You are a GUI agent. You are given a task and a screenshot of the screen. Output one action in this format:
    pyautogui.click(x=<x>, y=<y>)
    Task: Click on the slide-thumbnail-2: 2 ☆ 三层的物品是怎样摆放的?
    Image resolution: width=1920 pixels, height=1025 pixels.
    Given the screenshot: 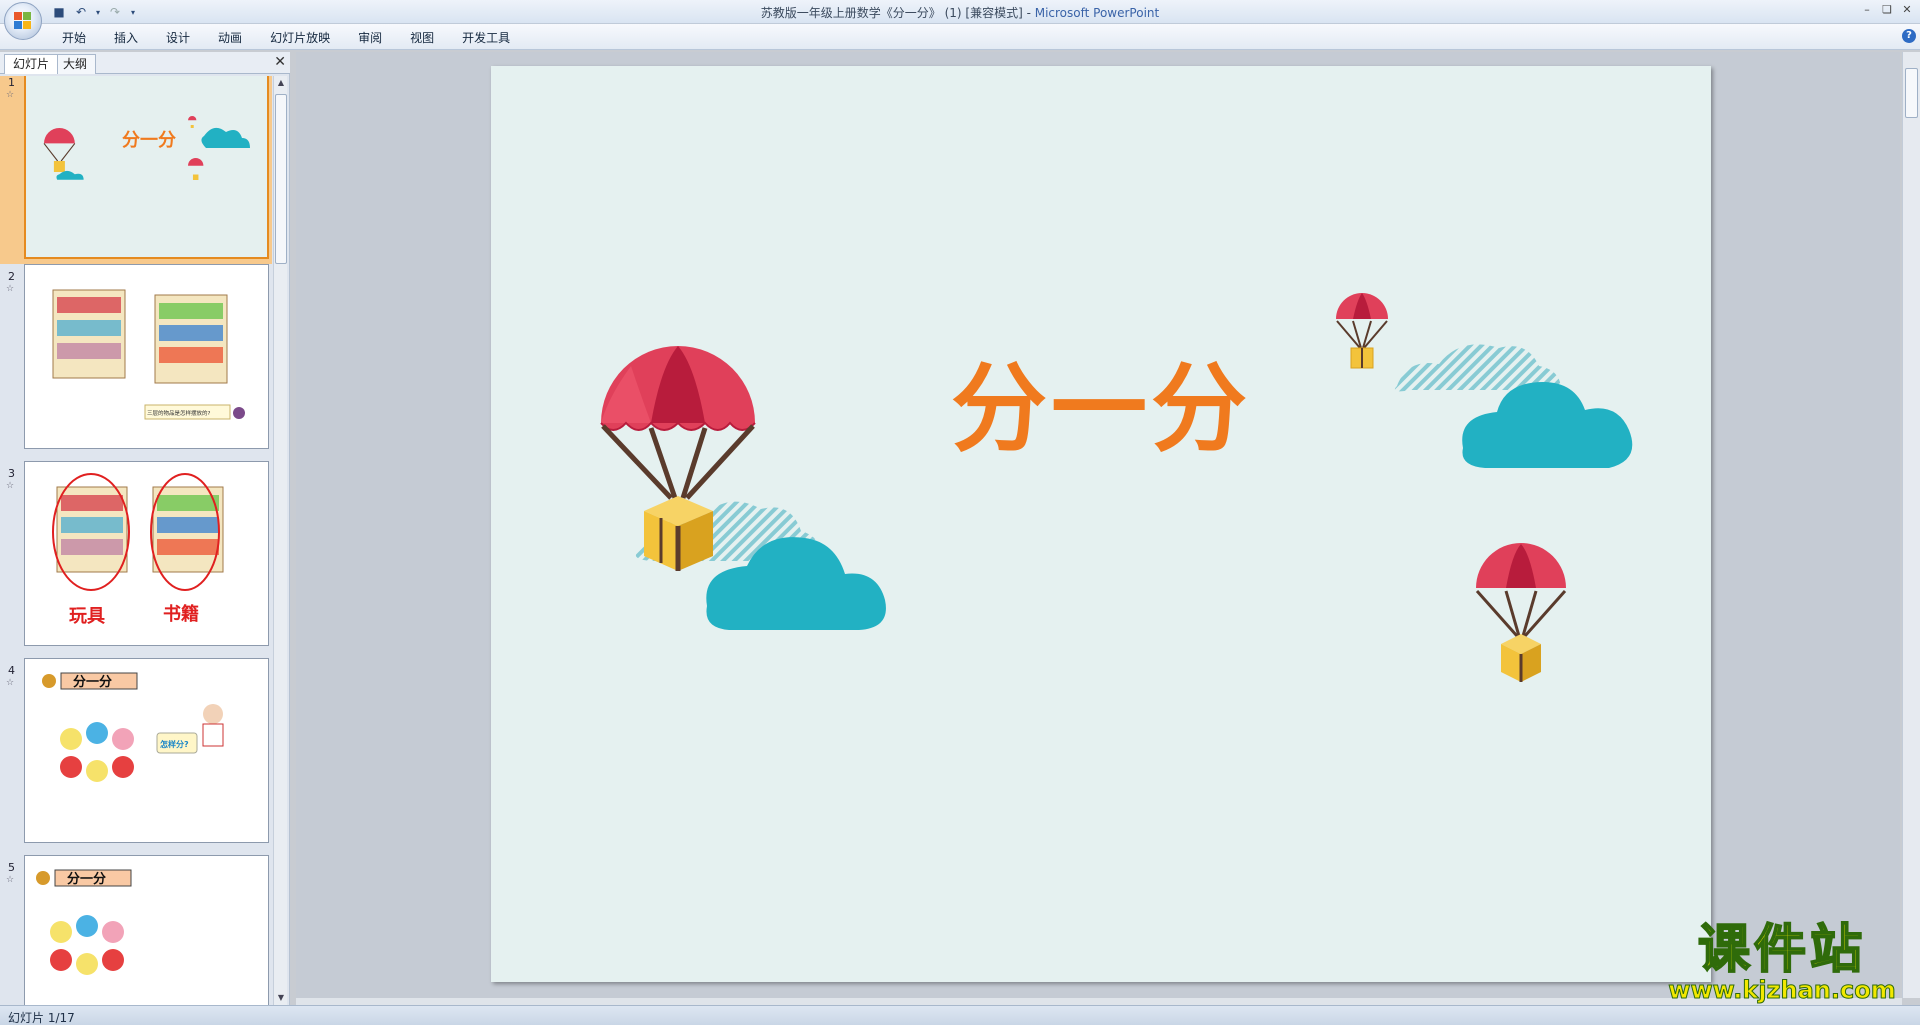 What is the action you would take?
    pyautogui.click(x=136, y=359)
    